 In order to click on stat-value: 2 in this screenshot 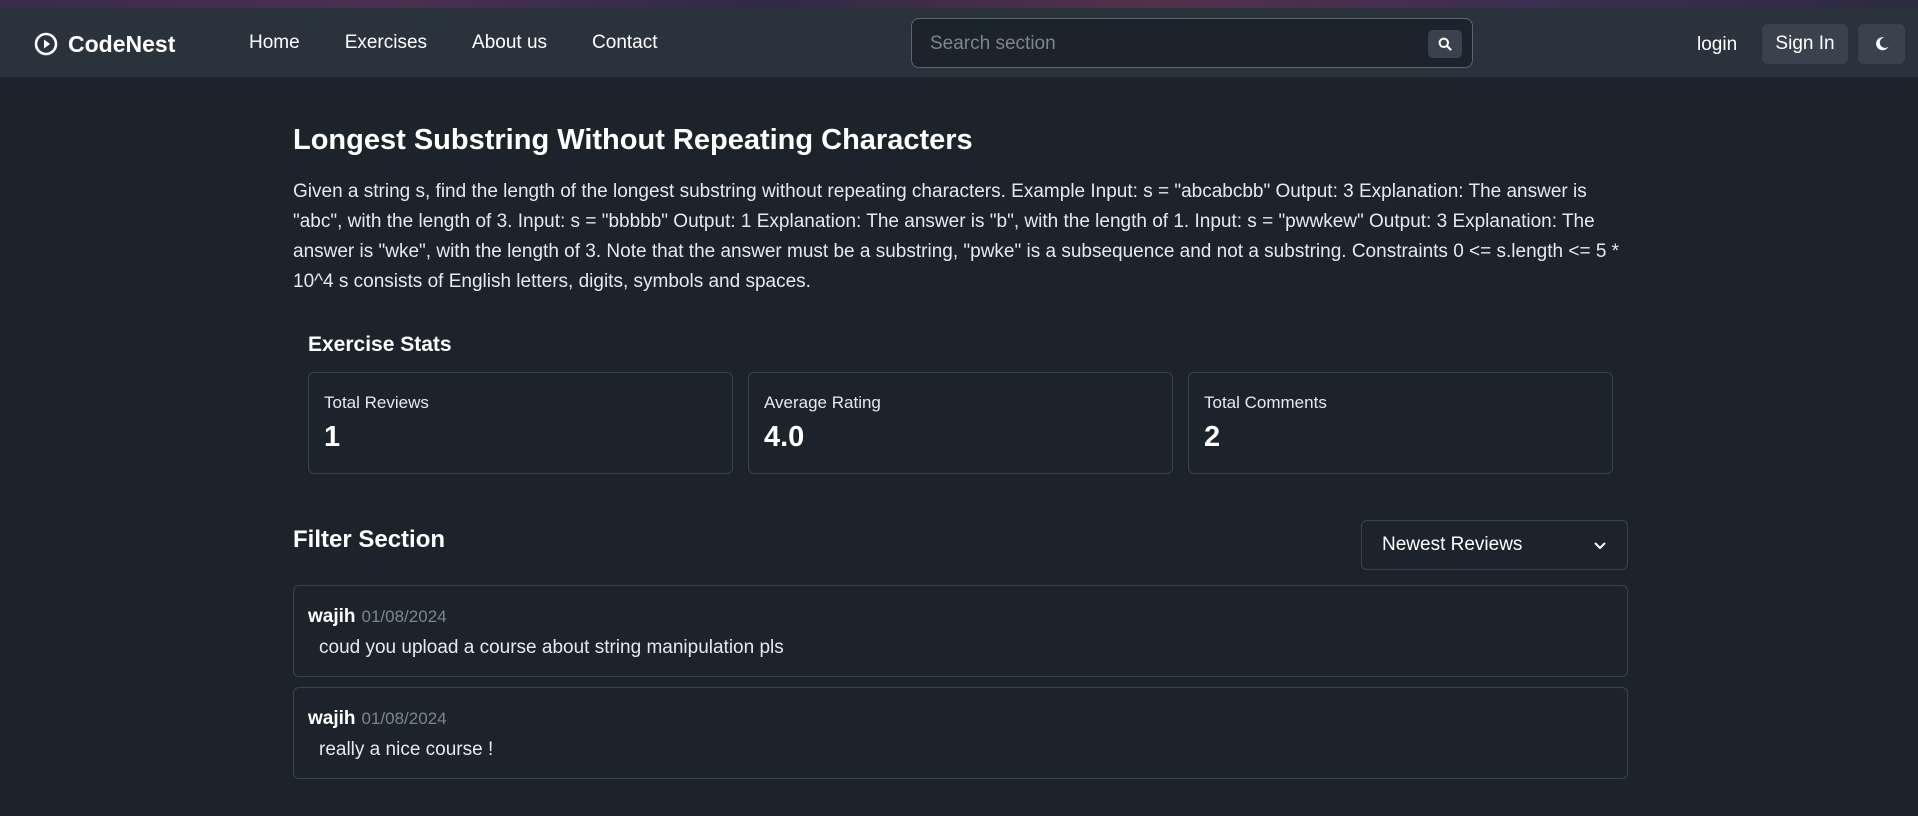, I will do `click(1212, 437)`.